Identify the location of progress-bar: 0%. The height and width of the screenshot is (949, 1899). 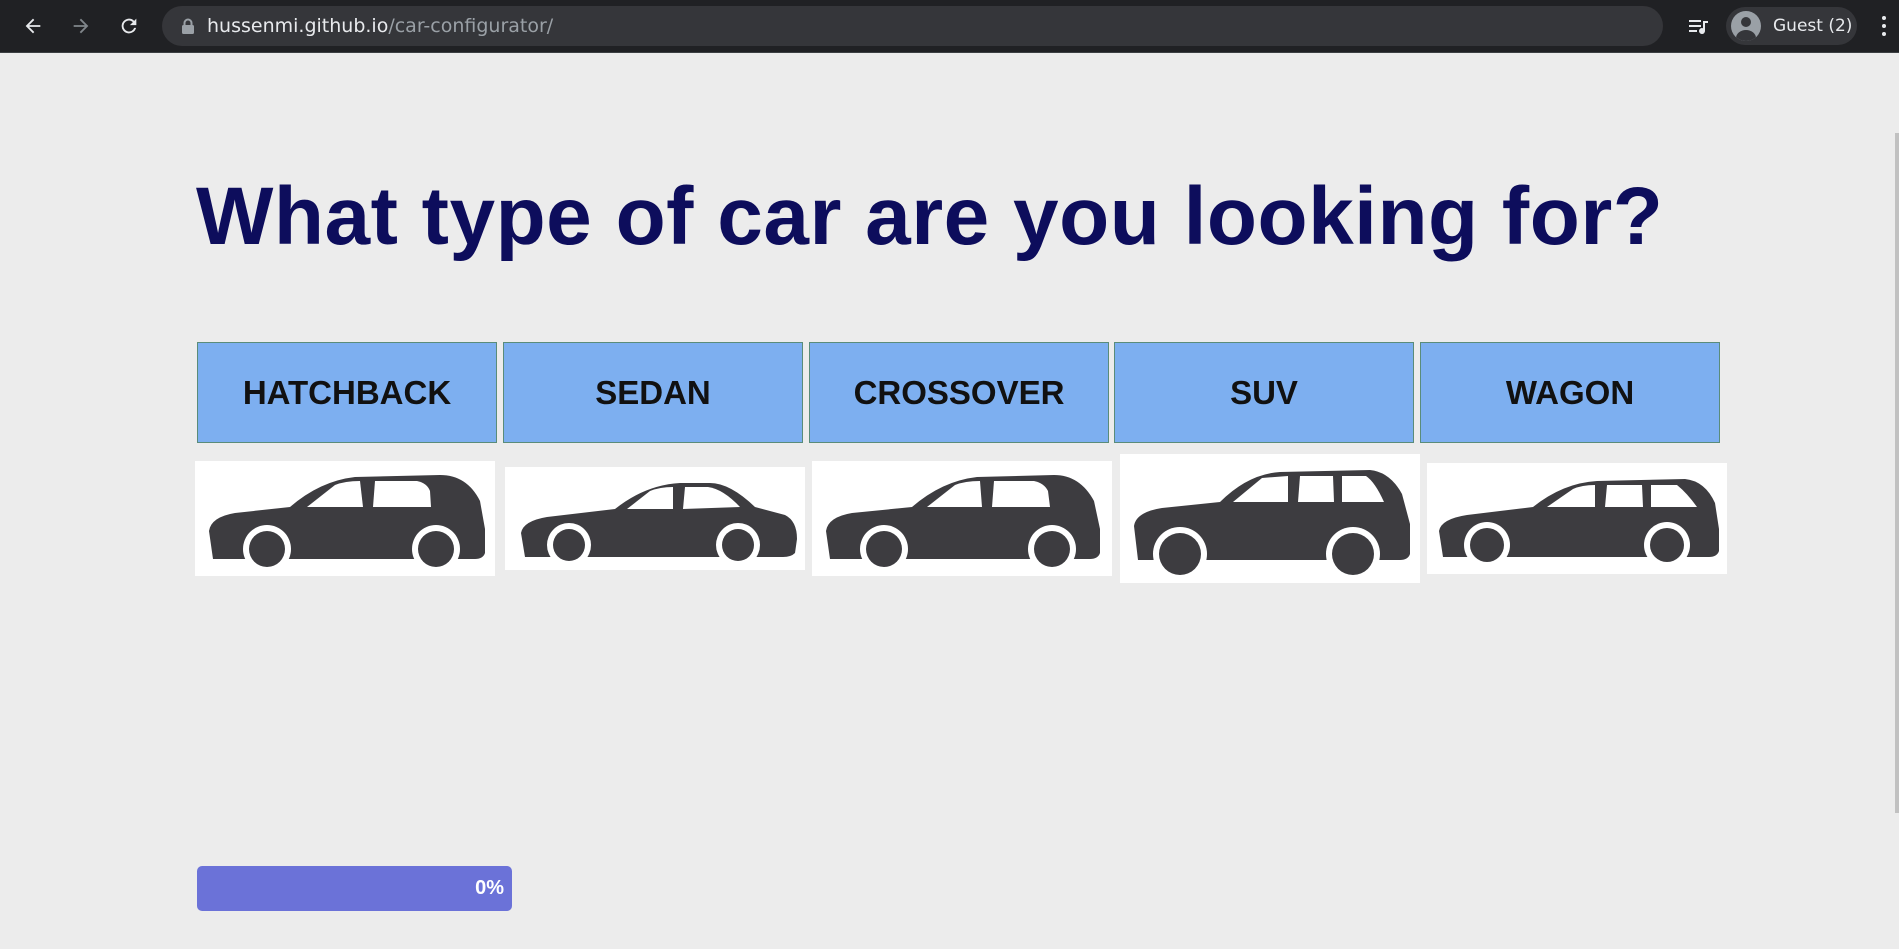
(354, 888).